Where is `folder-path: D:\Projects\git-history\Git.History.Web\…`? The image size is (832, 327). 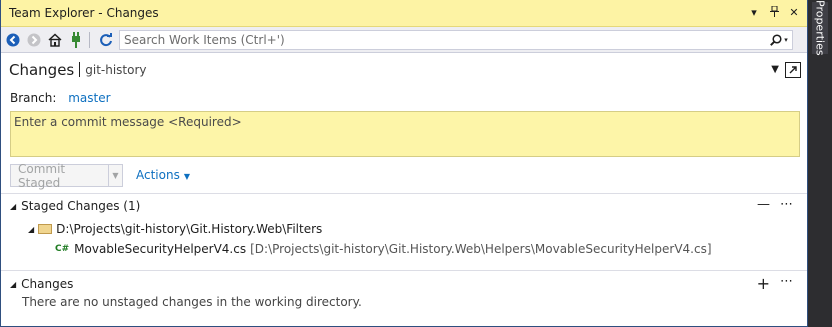
folder-path: D:\Projects\git-history\Git.History.Web\… is located at coordinates (189, 229).